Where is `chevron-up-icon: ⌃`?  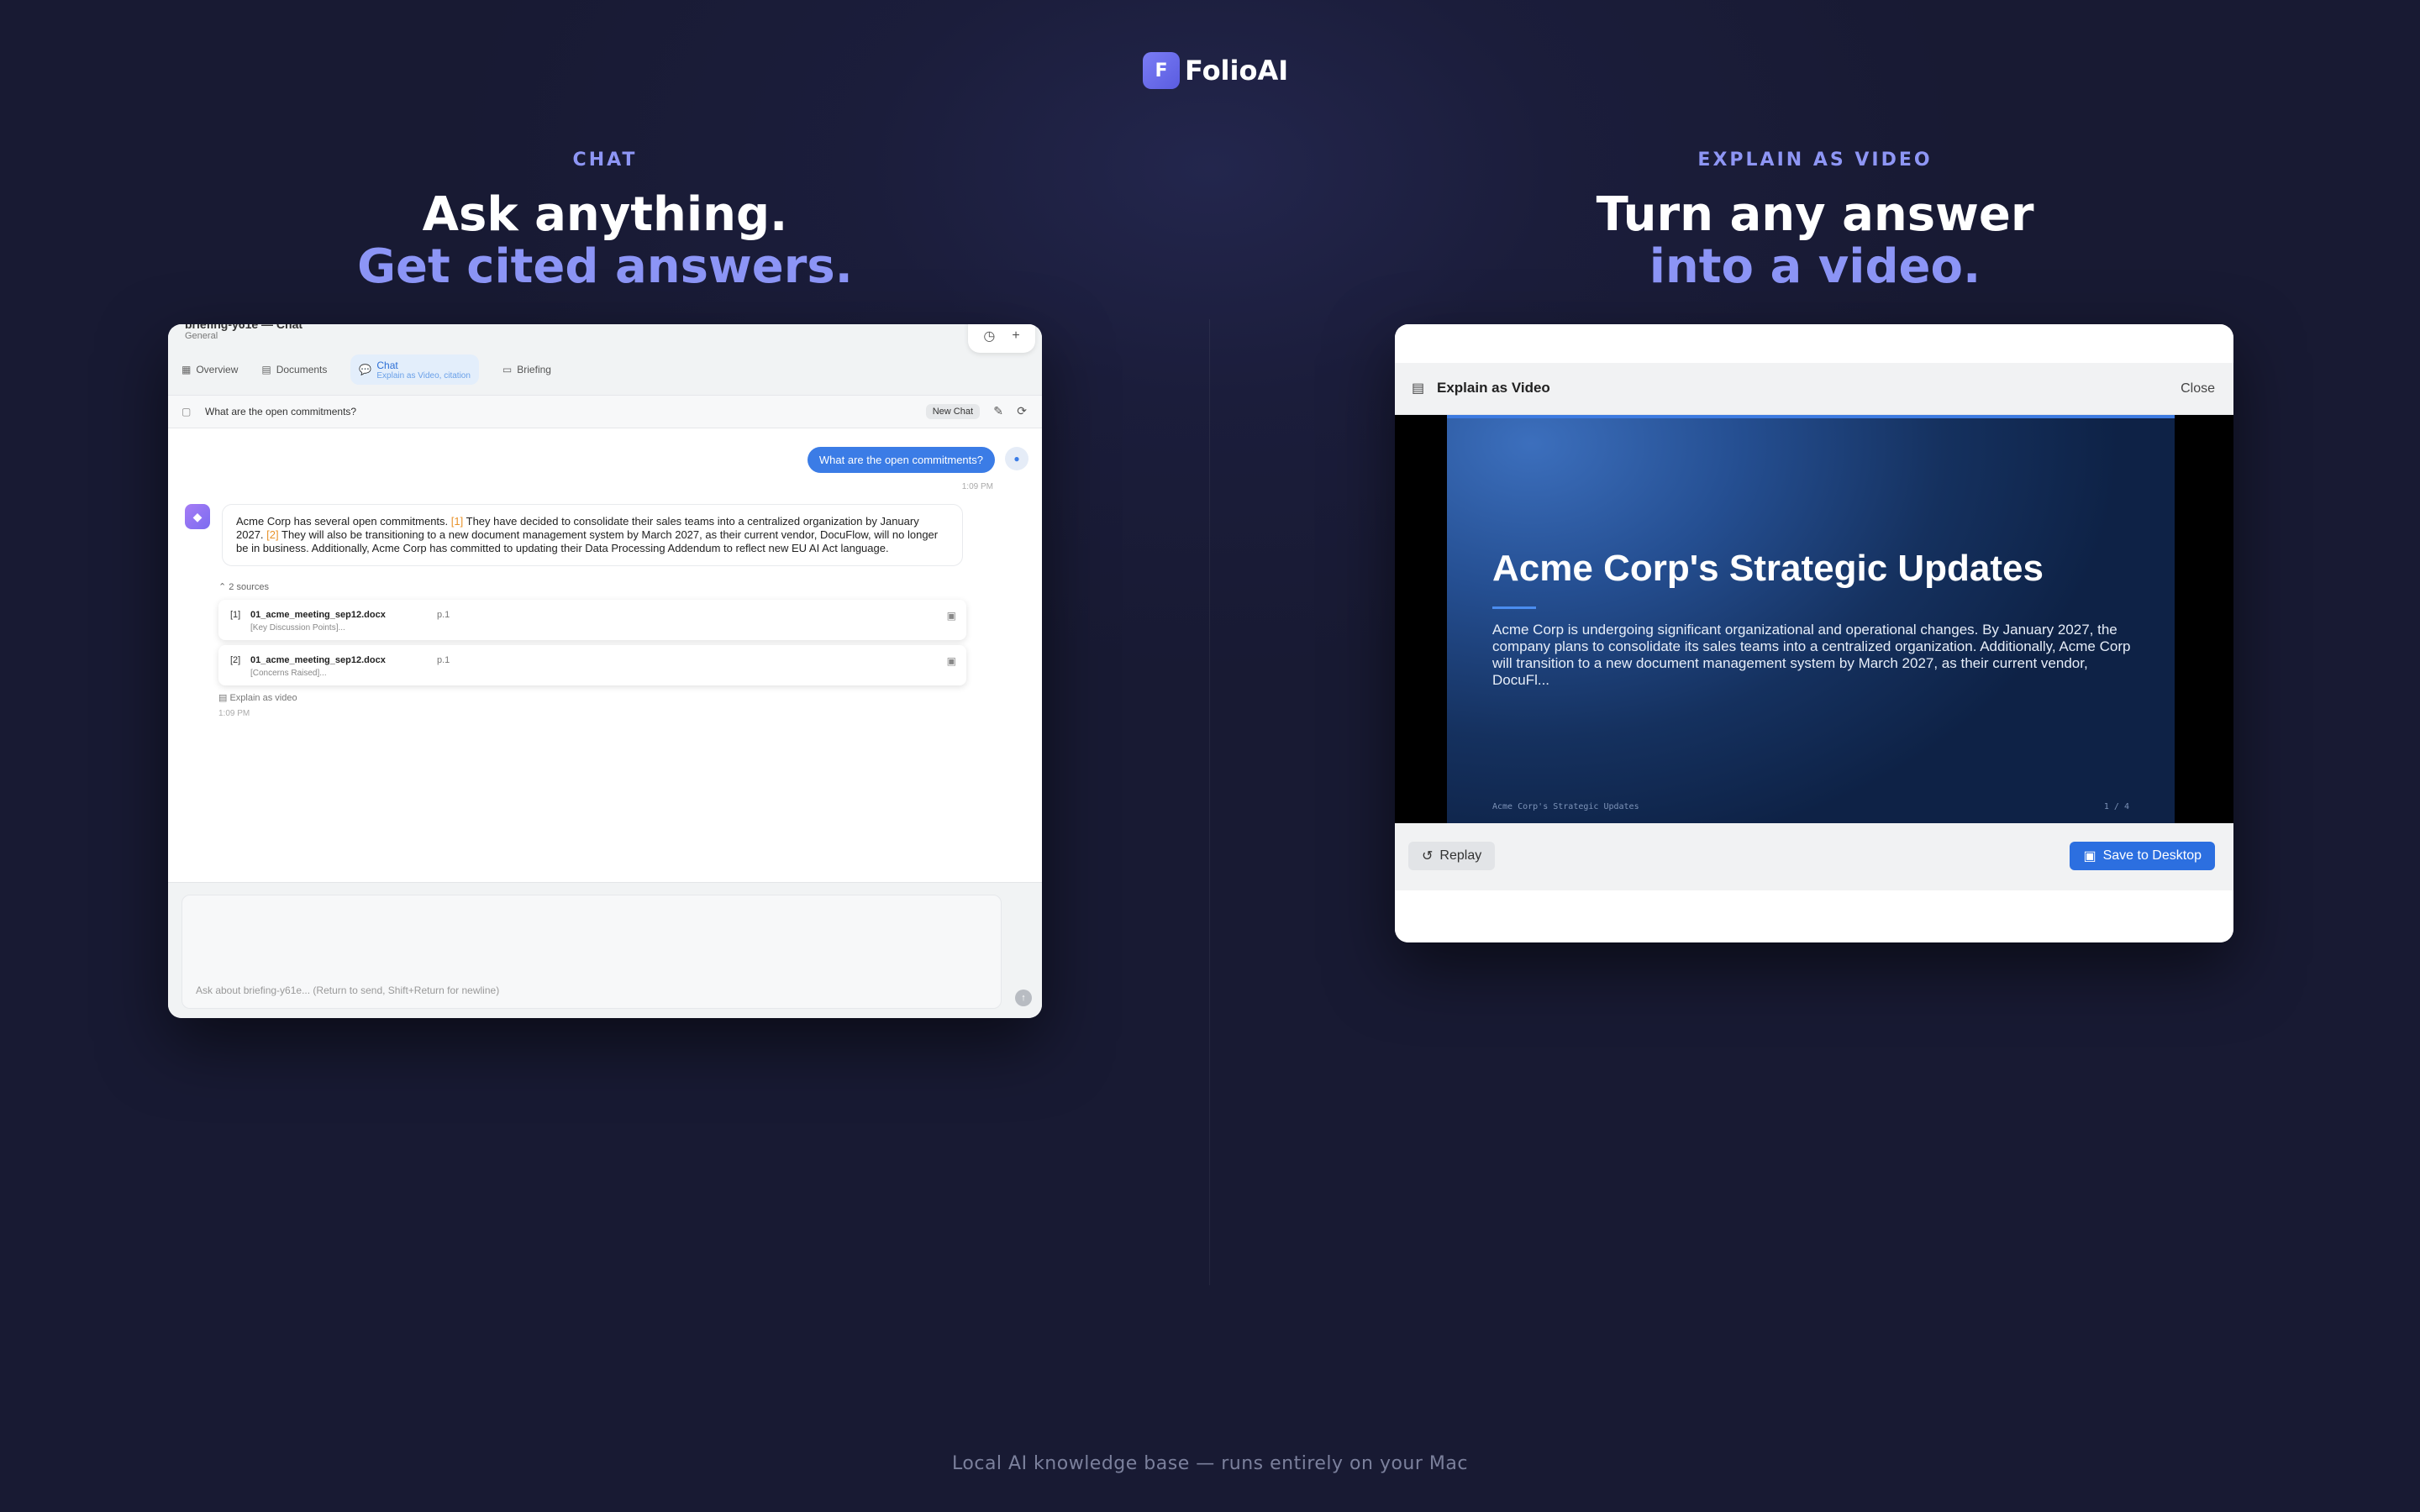 chevron-up-icon: ⌃ is located at coordinates (223, 587).